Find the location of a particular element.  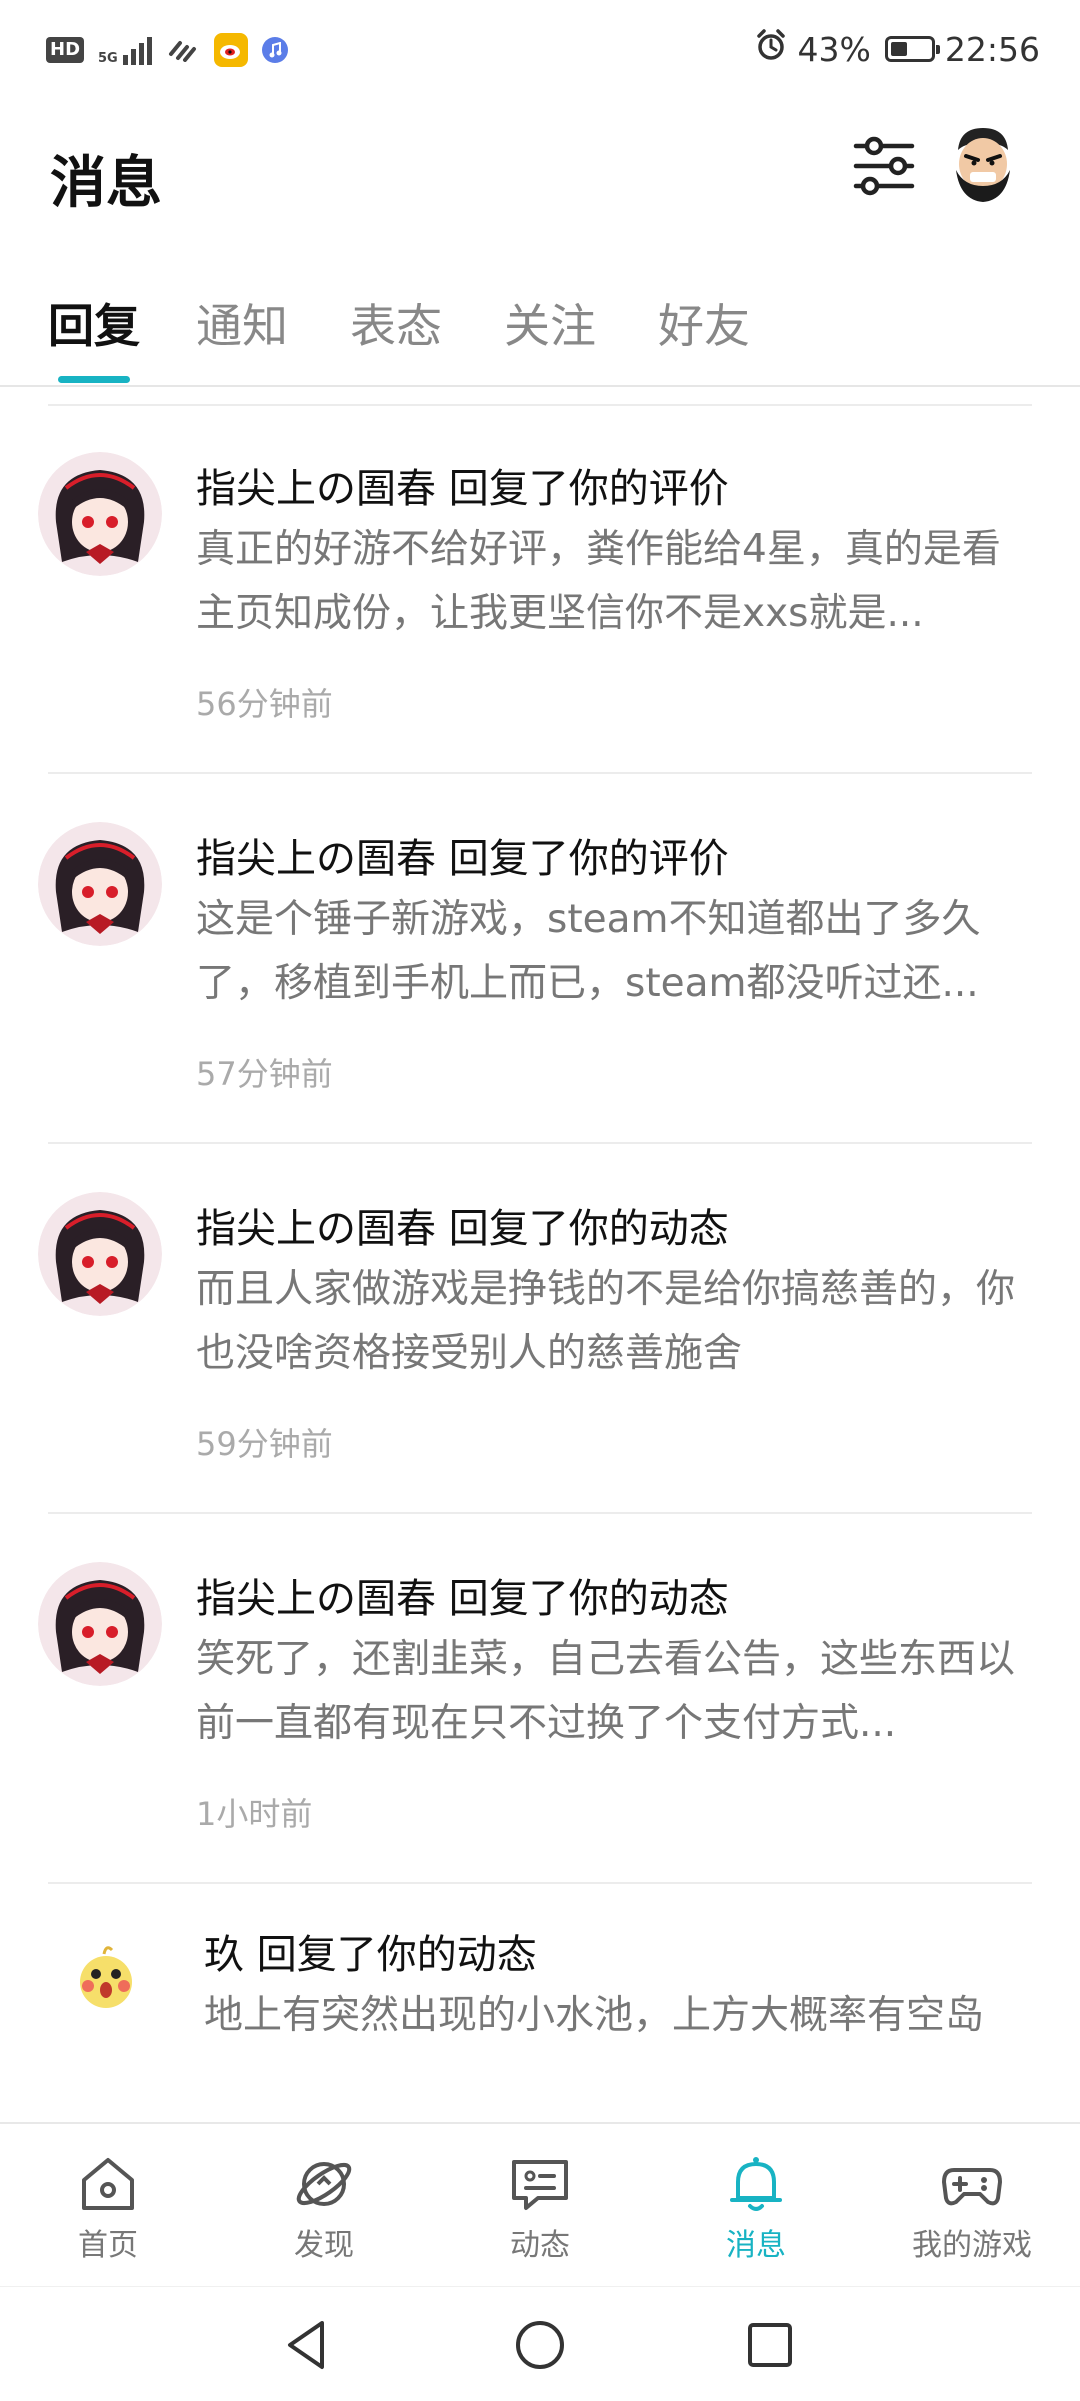

system-nav-bar is located at coordinates (540, 2343).